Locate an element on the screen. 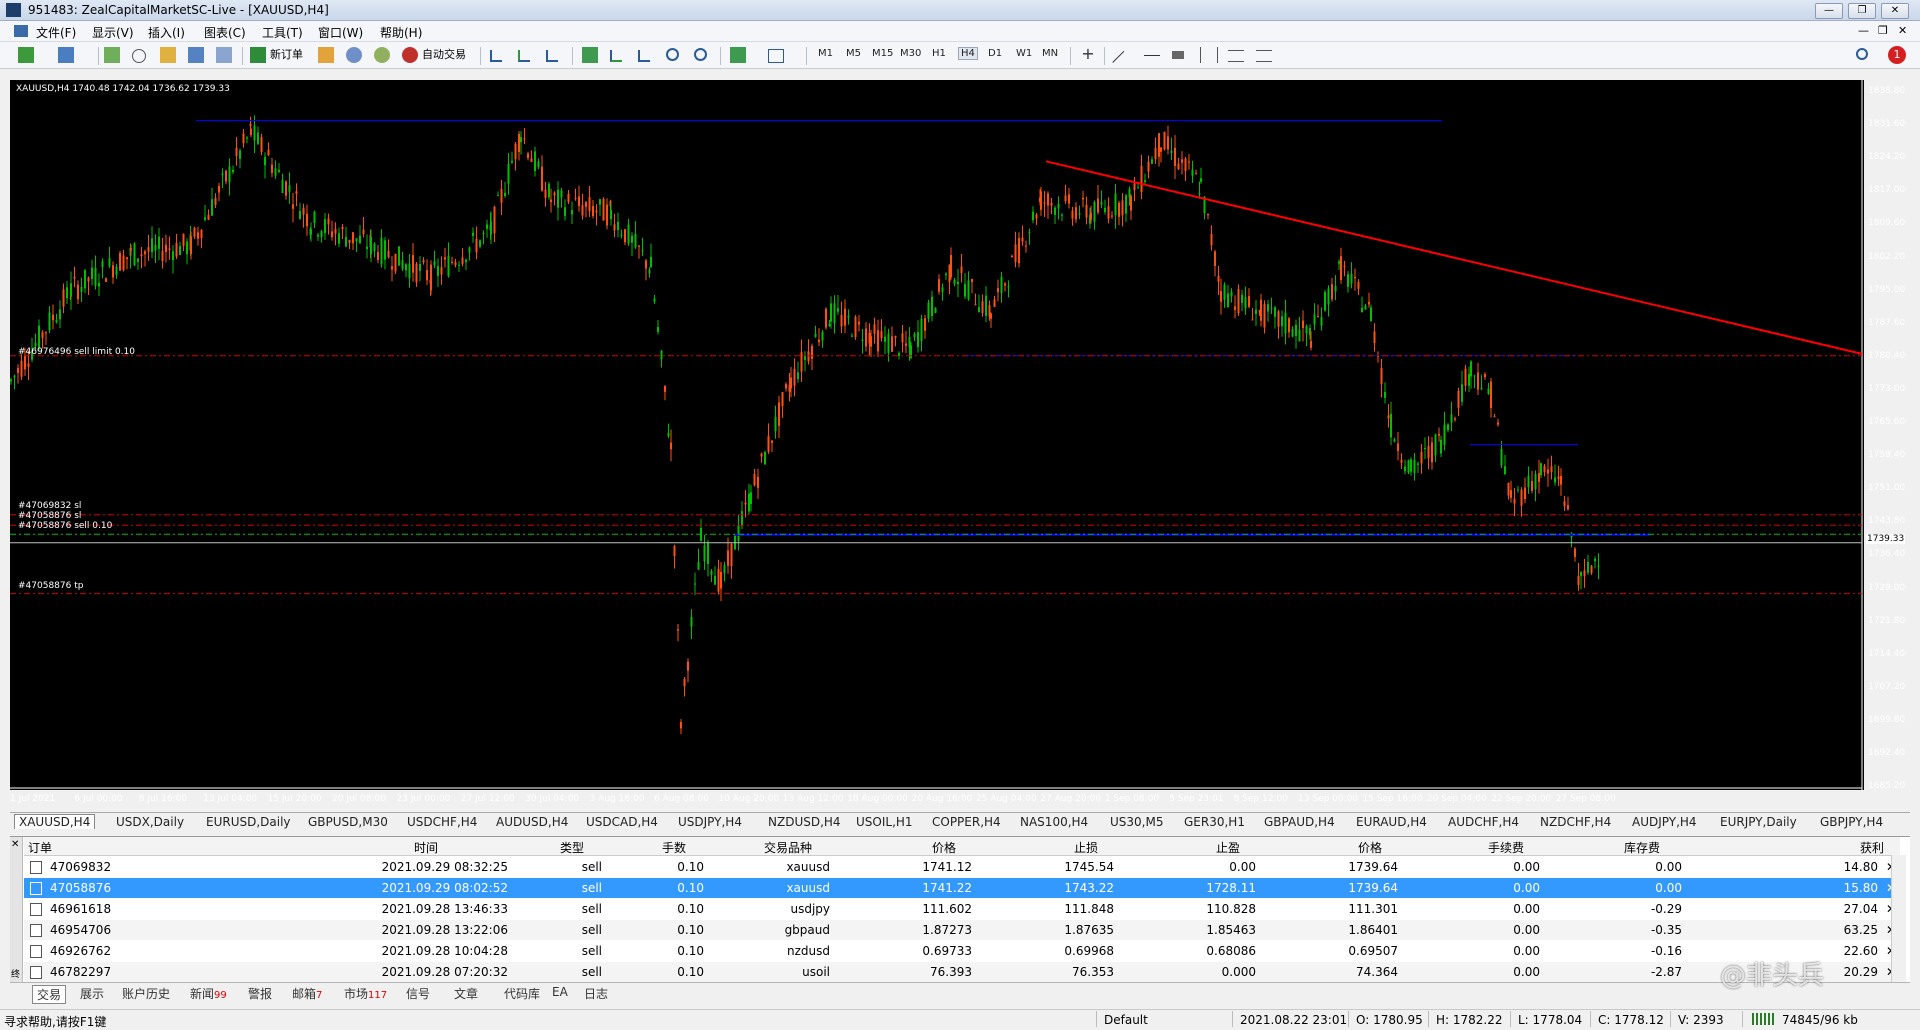 The height and width of the screenshot is (1030, 1920). symbol-tab: NZDUSD,H4 is located at coordinates (804, 822).